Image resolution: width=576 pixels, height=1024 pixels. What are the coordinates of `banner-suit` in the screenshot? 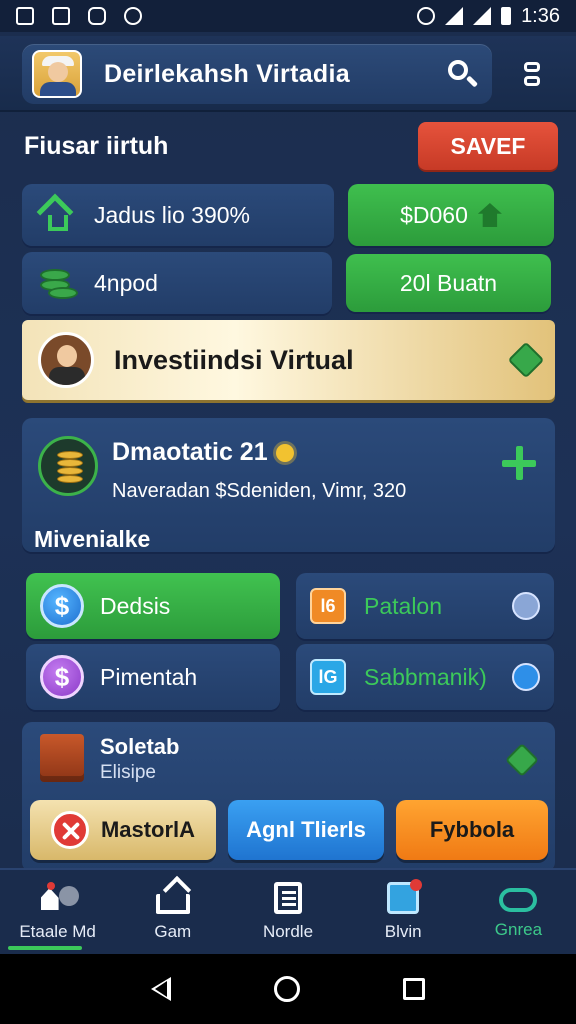 It's located at (67, 376).